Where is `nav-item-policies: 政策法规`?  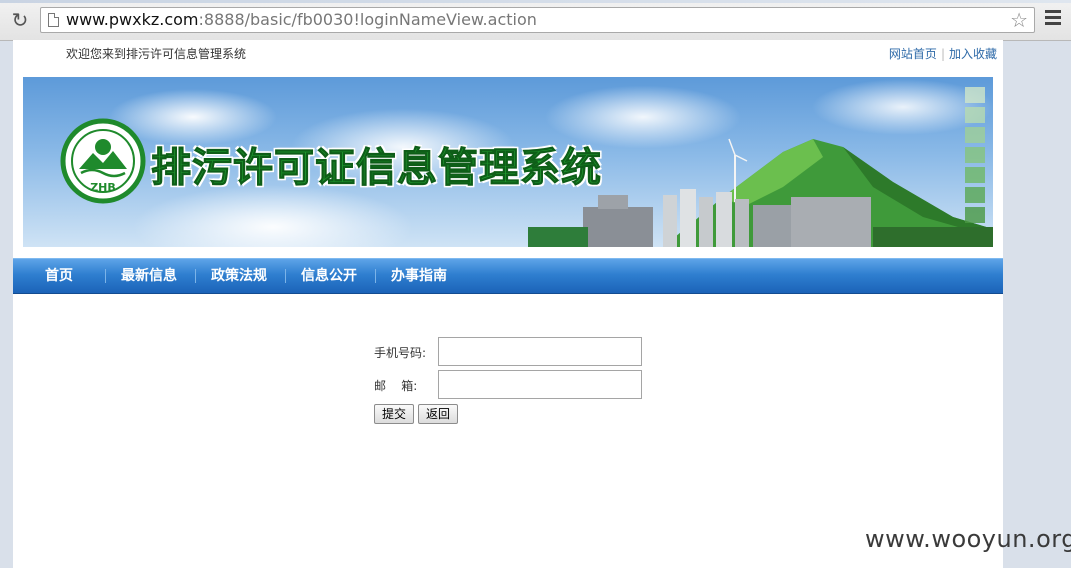
nav-item-policies: 政策法规 is located at coordinates (239, 276).